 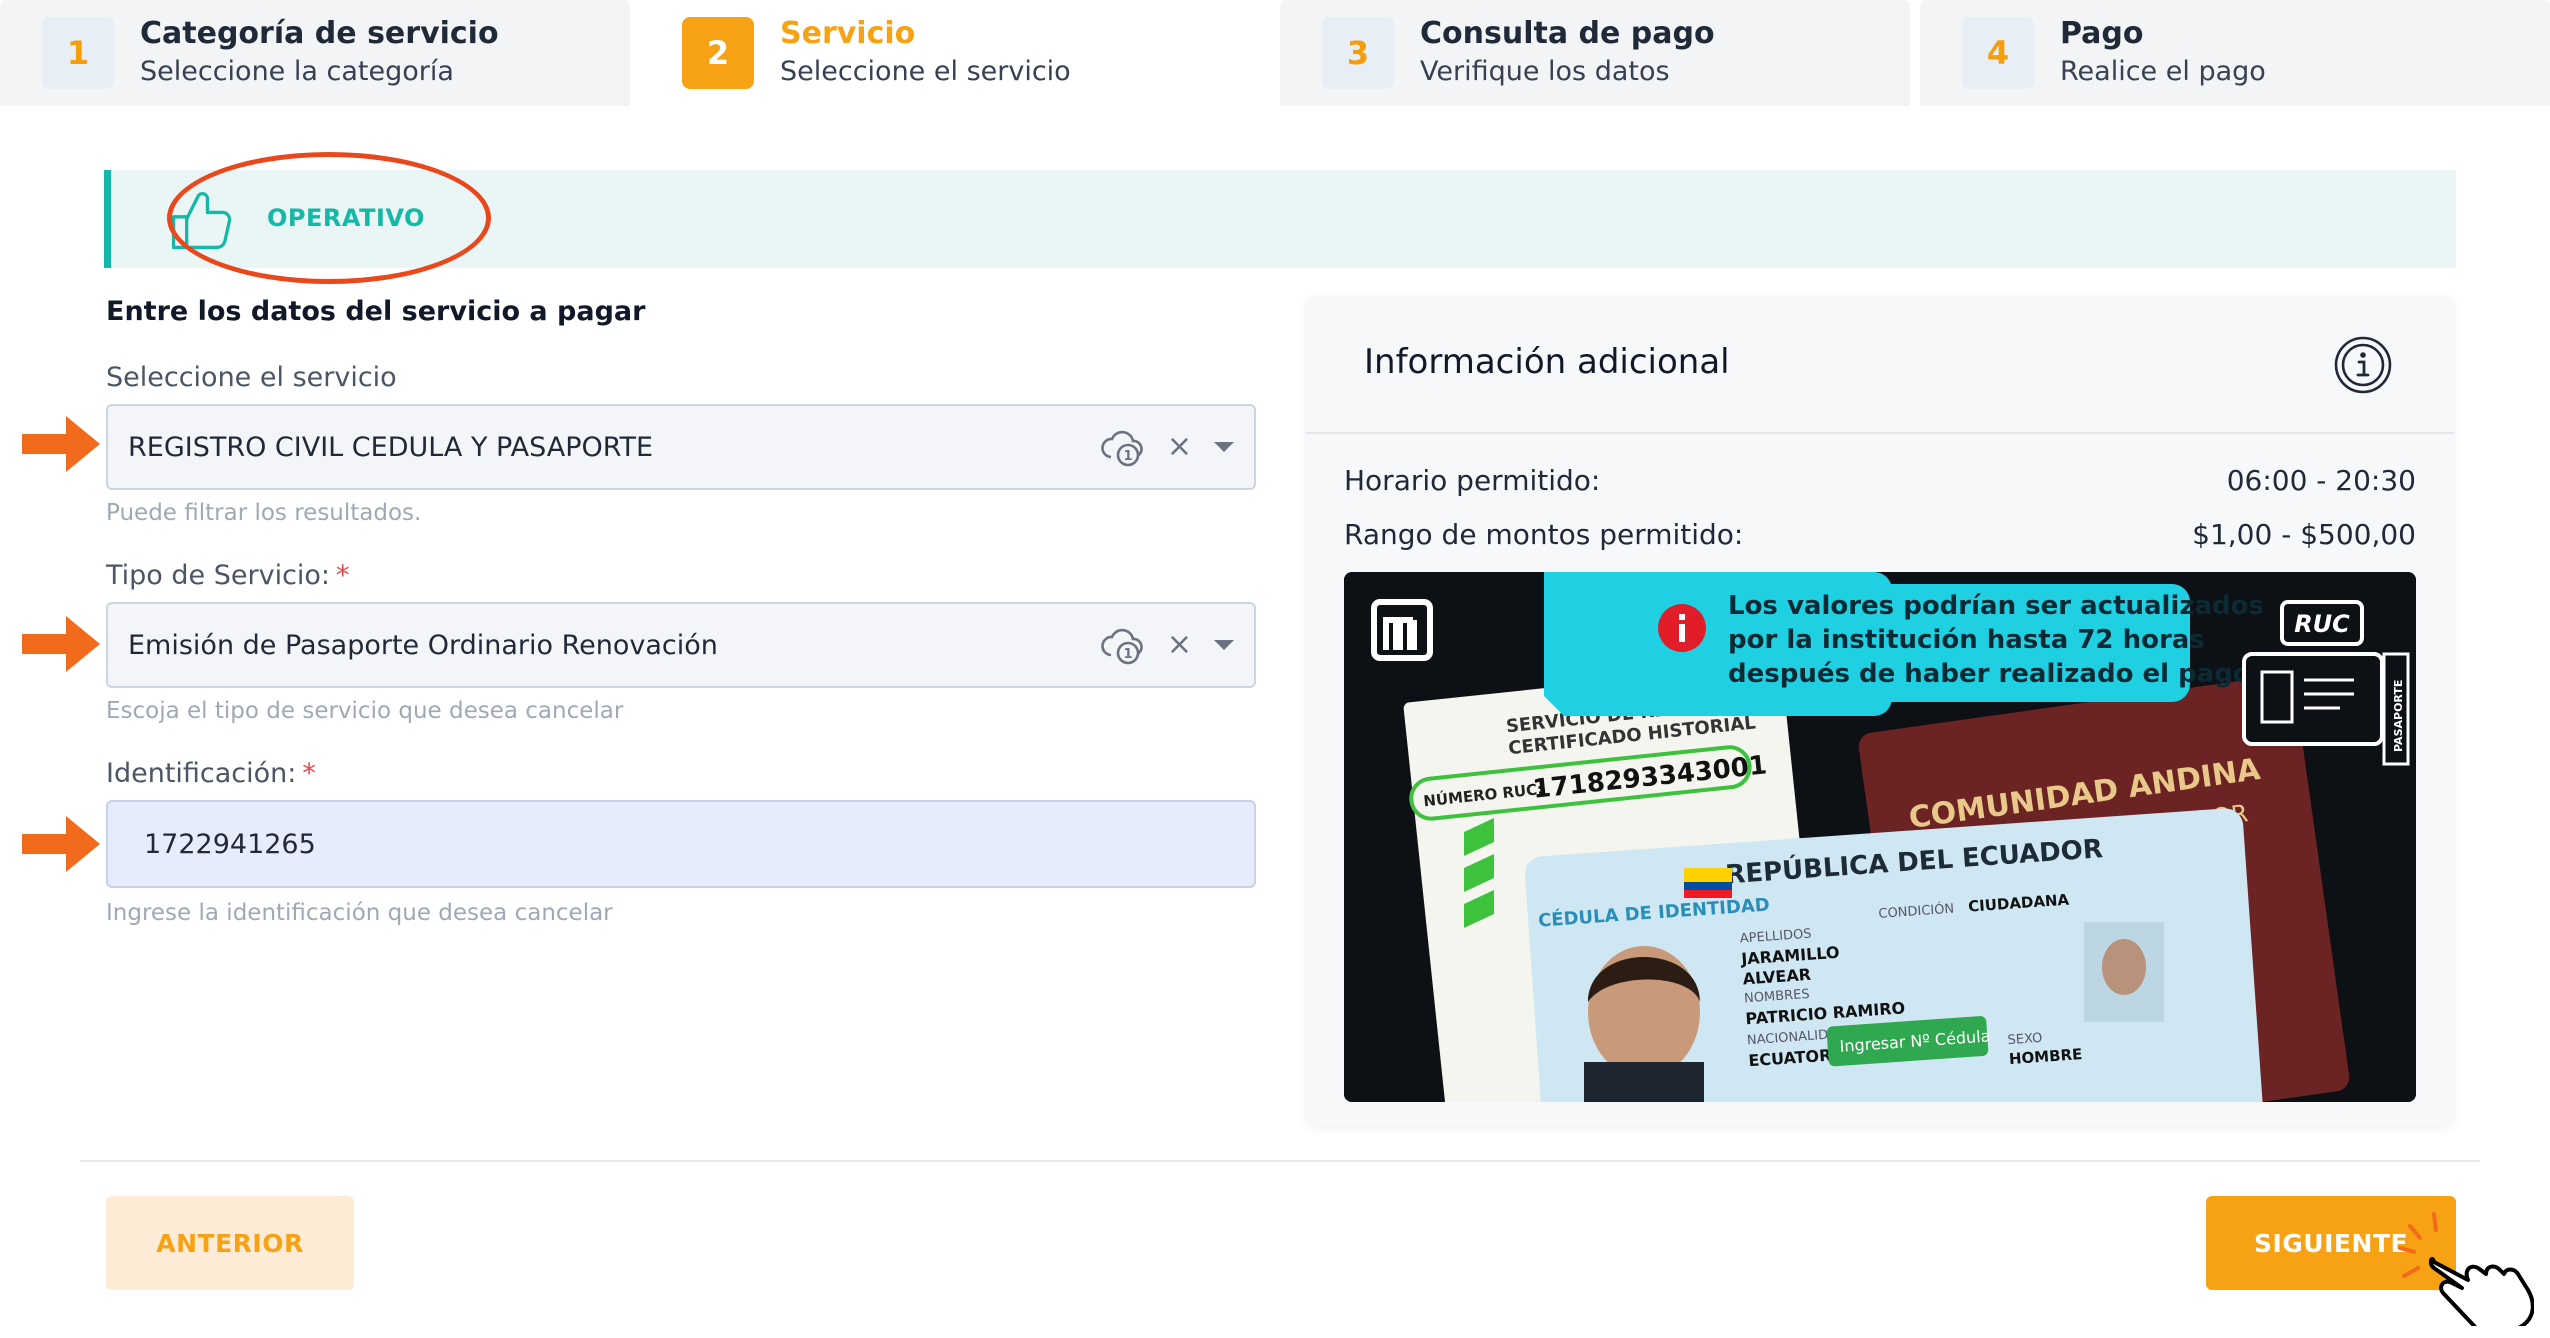 What do you see at coordinates (218, 575) in the screenshot?
I see `service-type-label-text: Tipo de Servicio:` at bounding box center [218, 575].